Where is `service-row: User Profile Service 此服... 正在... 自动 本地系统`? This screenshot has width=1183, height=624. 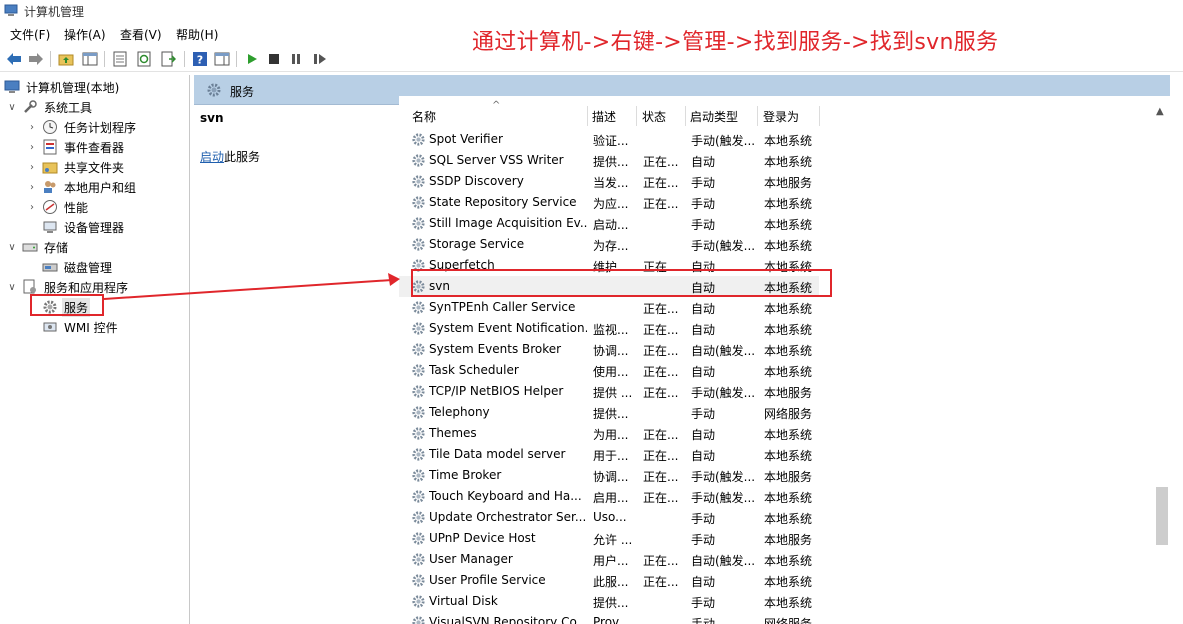
service-row: User Profile Service 此服... 正在... 自动 本地系统 is located at coordinates (609, 580).